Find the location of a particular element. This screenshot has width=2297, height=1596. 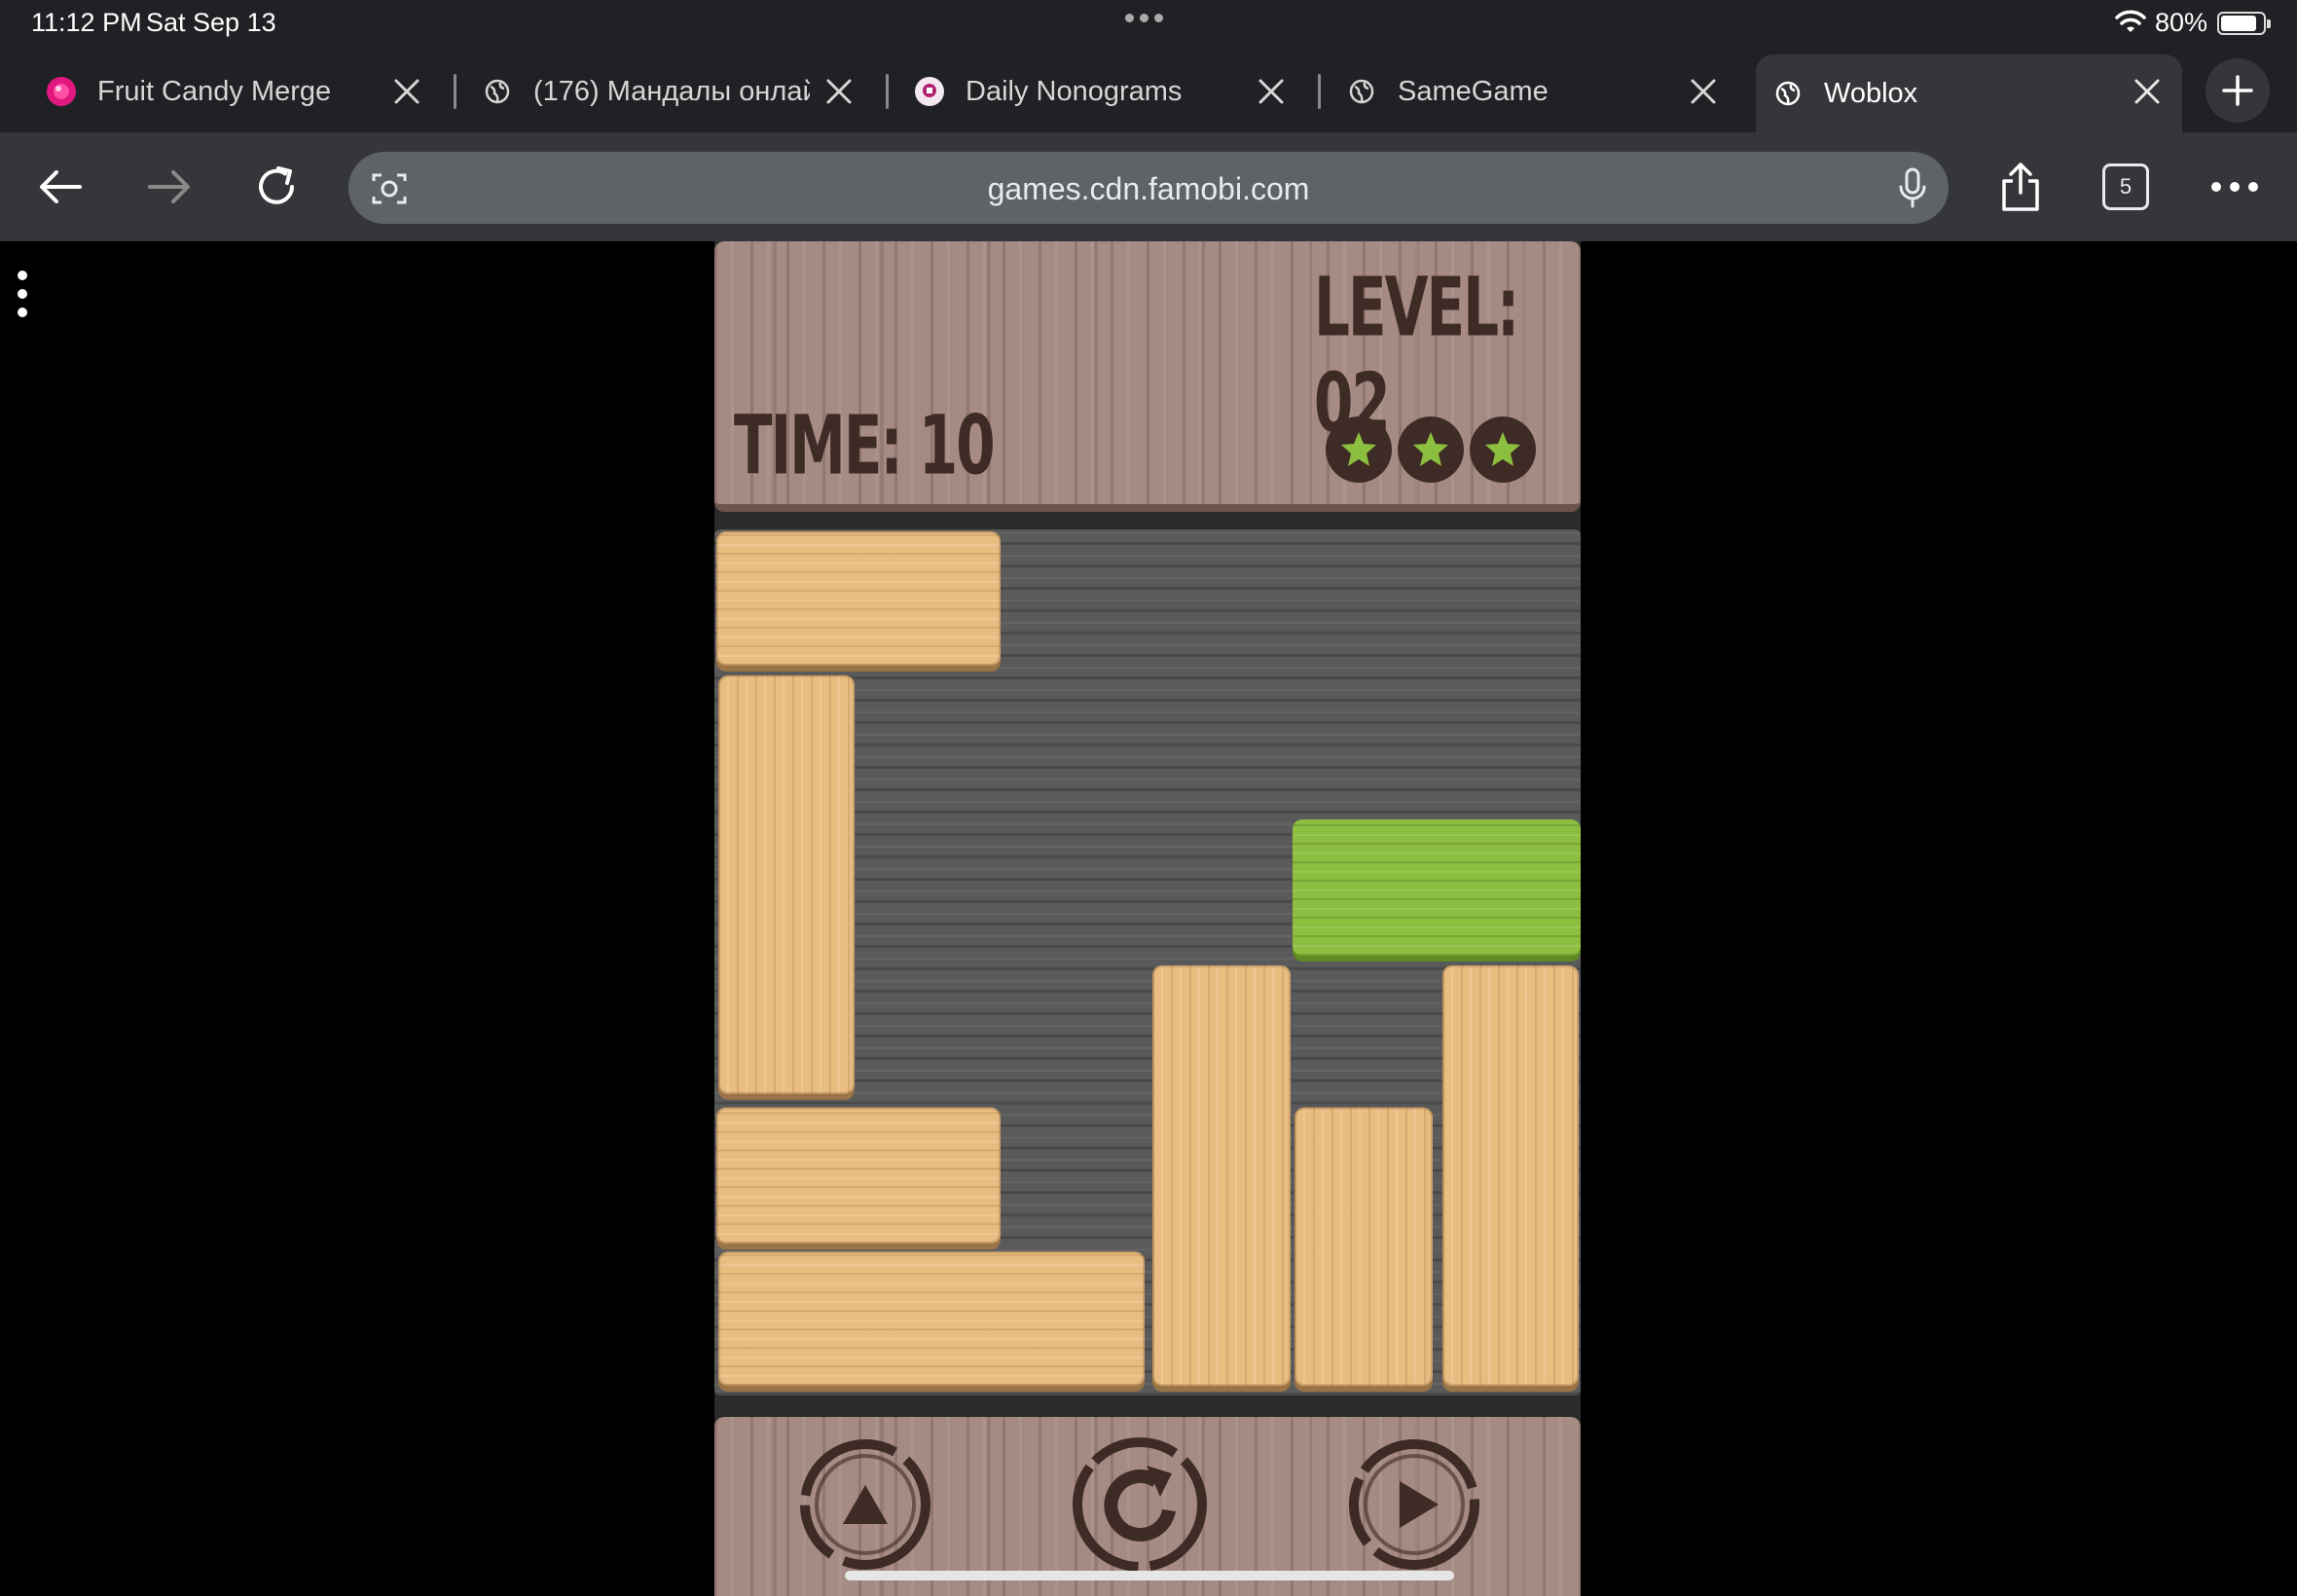

ellipsis-icon is located at coordinates (2234, 187).